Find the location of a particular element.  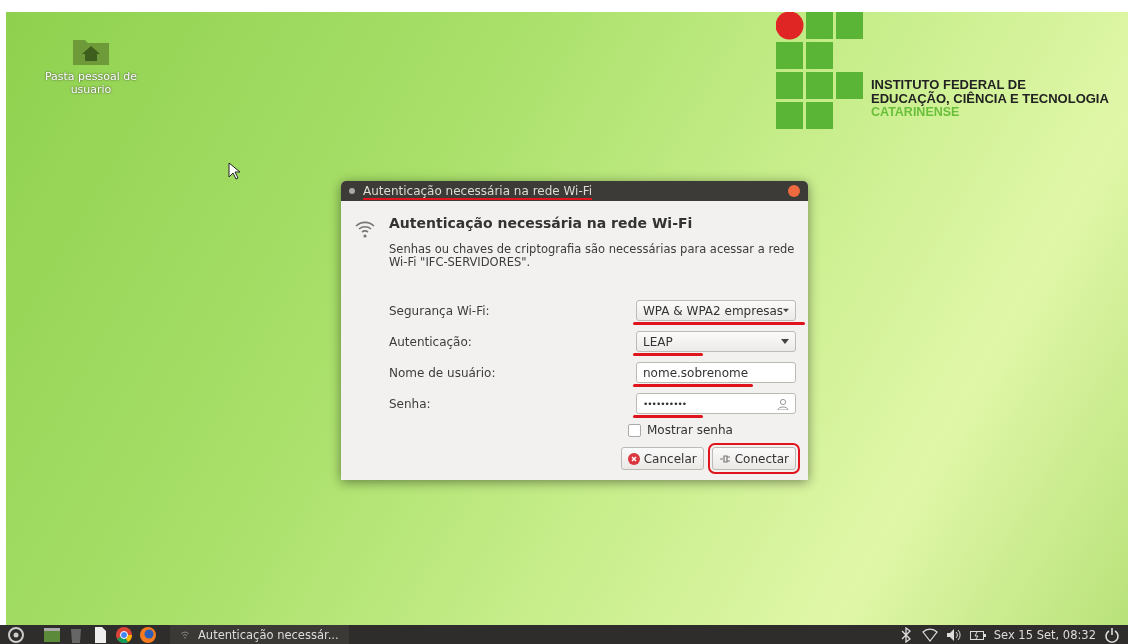

user-icon is located at coordinates (783, 403).